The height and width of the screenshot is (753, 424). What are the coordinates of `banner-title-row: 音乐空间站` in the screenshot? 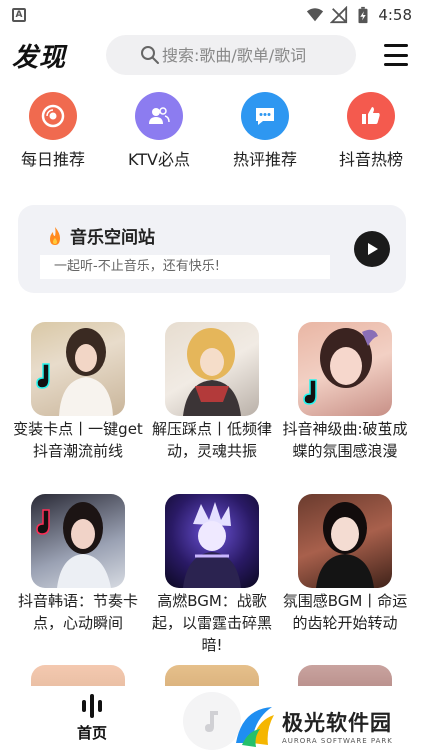 It's located at (100, 235).